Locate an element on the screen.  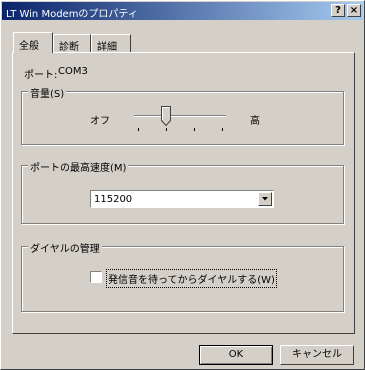
tab-diagnostics: 診断 is located at coordinates (72, 43).